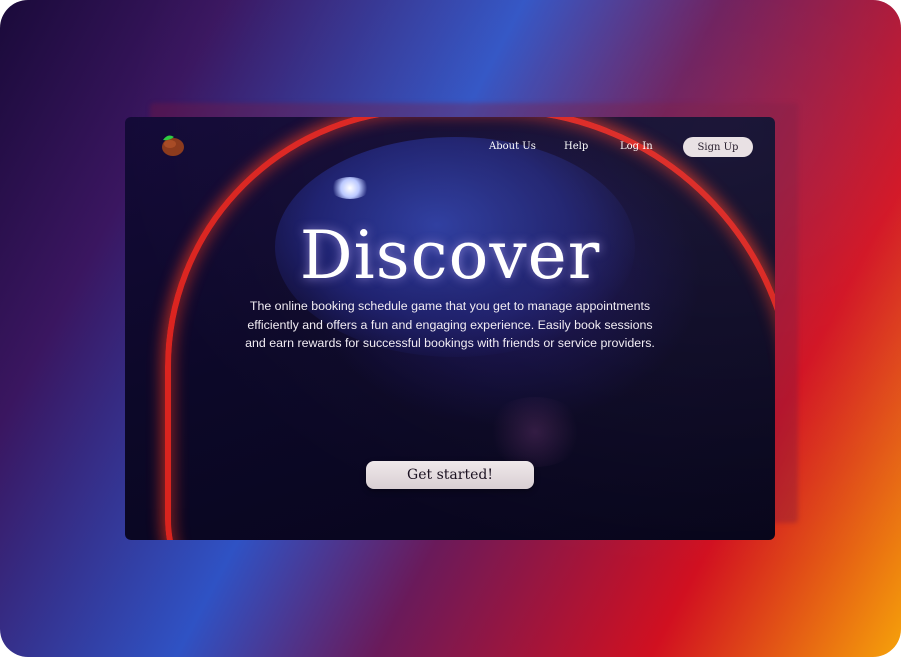 This screenshot has width=901, height=657. What do you see at coordinates (718, 147) in the screenshot?
I see `sign-up-button: Sign Up` at bounding box center [718, 147].